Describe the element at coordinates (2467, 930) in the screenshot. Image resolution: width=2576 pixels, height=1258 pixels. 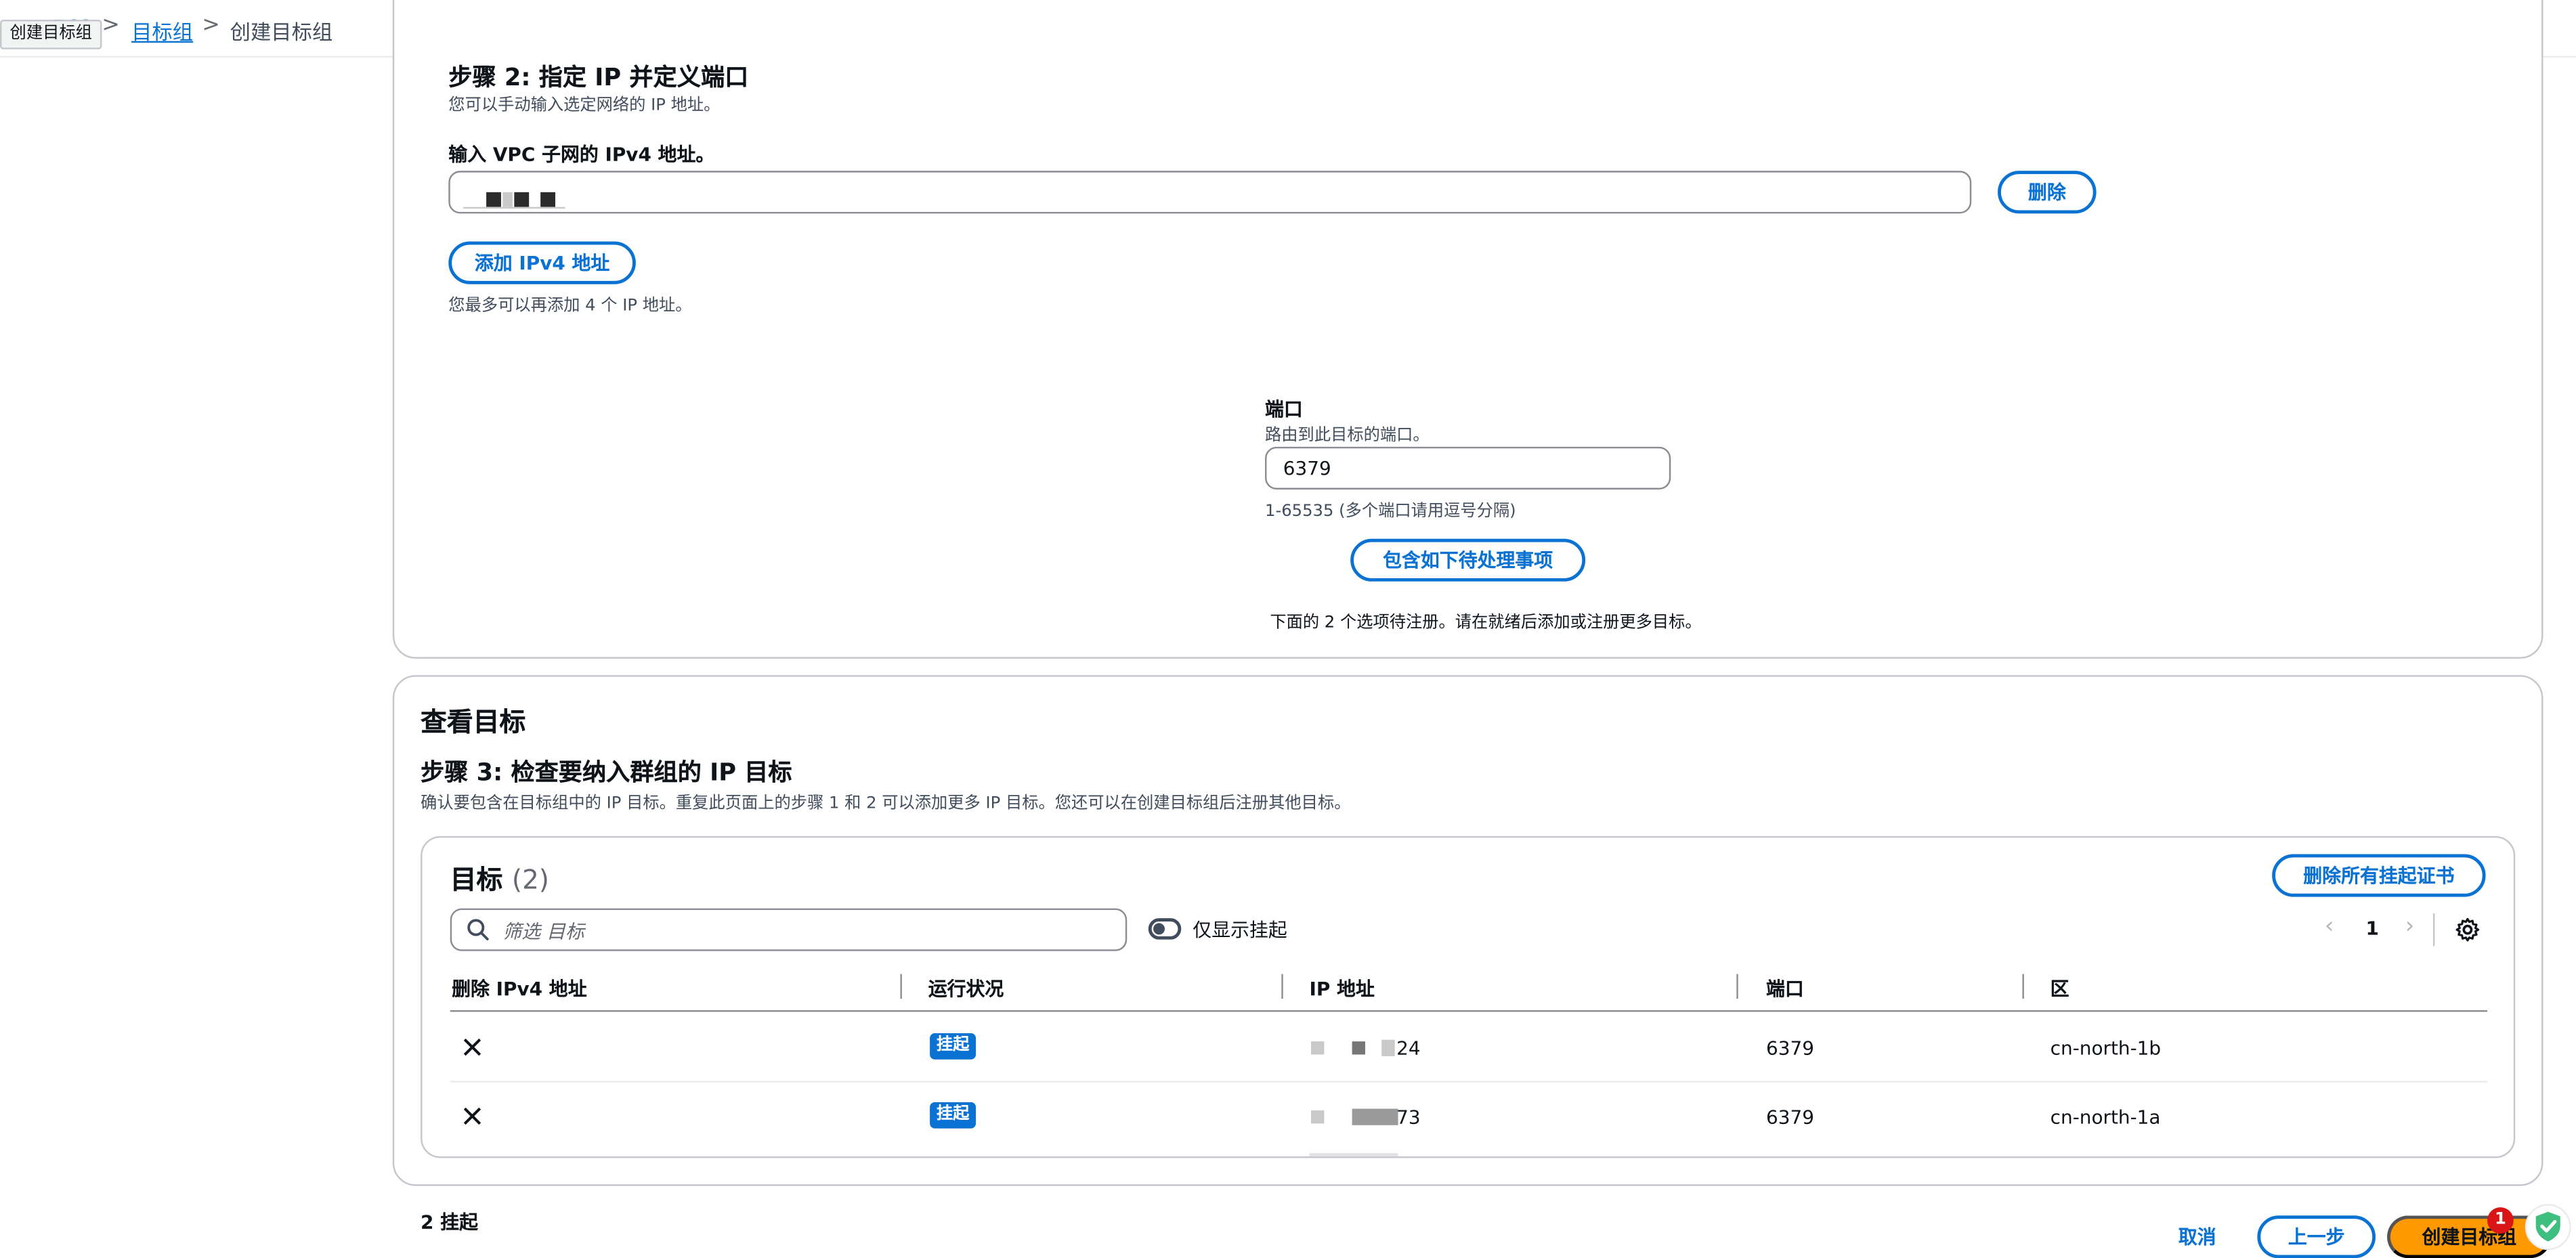
I see `gear-icon` at that location.